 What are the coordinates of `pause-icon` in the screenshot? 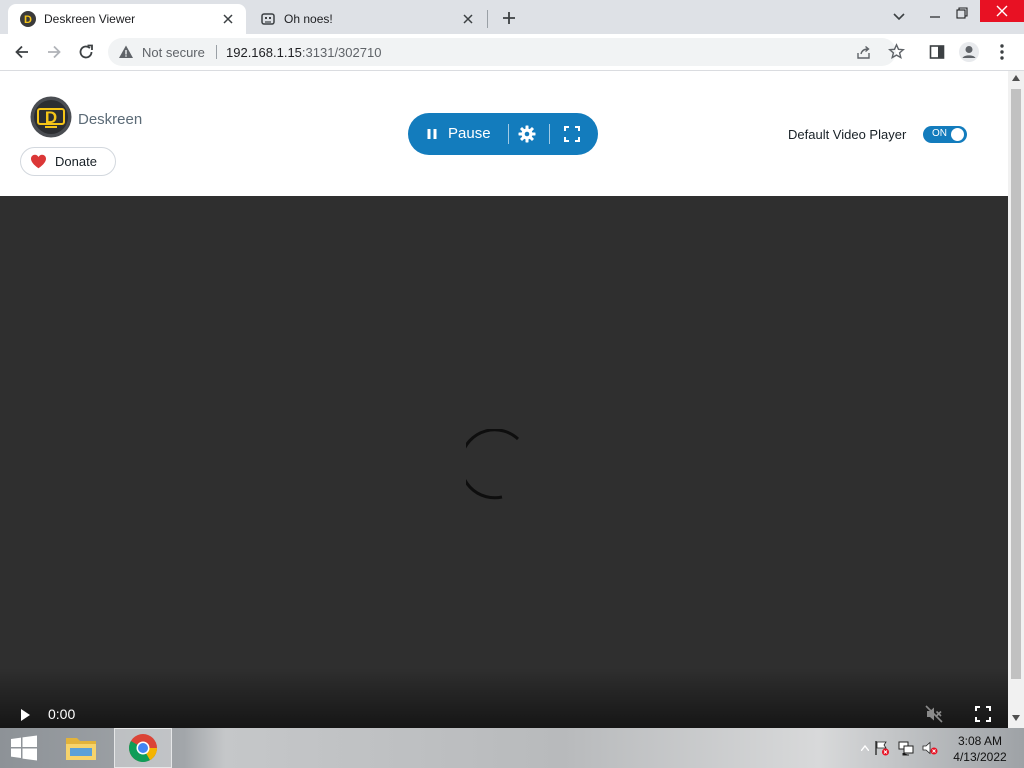 It's located at (432, 134).